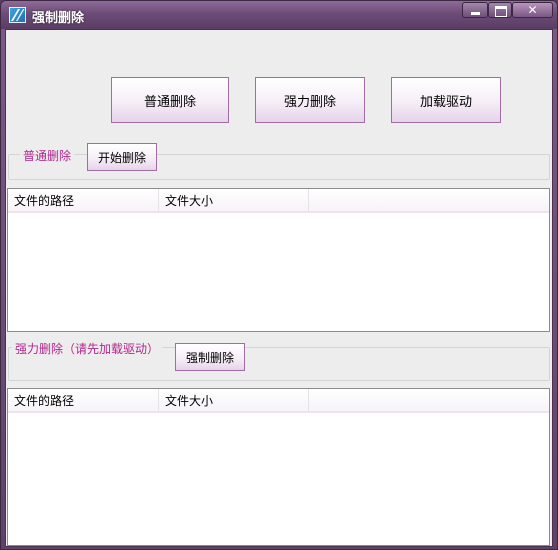 This screenshot has width=558, height=550. Describe the element at coordinates (122, 157) in the screenshot. I see `start-delete-button: 开始删除` at that location.